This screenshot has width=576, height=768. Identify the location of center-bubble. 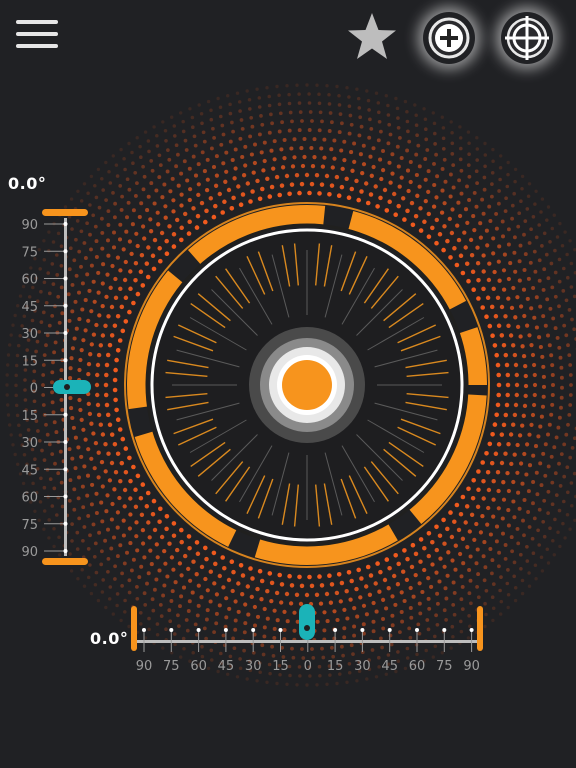
(307, 385).